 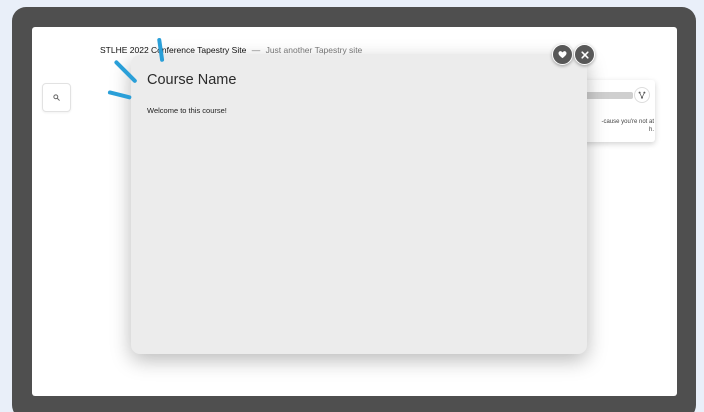 I want to click on close-button, so click(x=584, y=54).